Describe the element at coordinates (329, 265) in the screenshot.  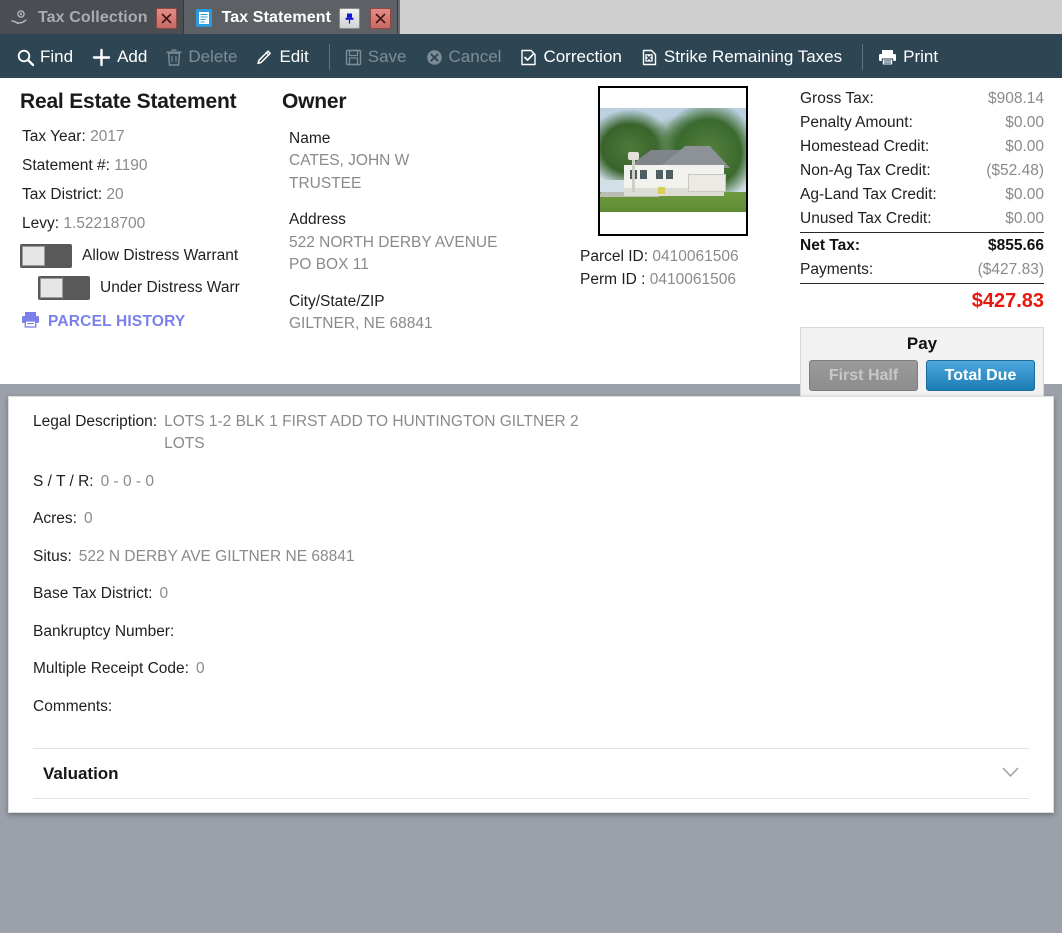
I see `owner-address-line2: PO BOX 11` at that location.